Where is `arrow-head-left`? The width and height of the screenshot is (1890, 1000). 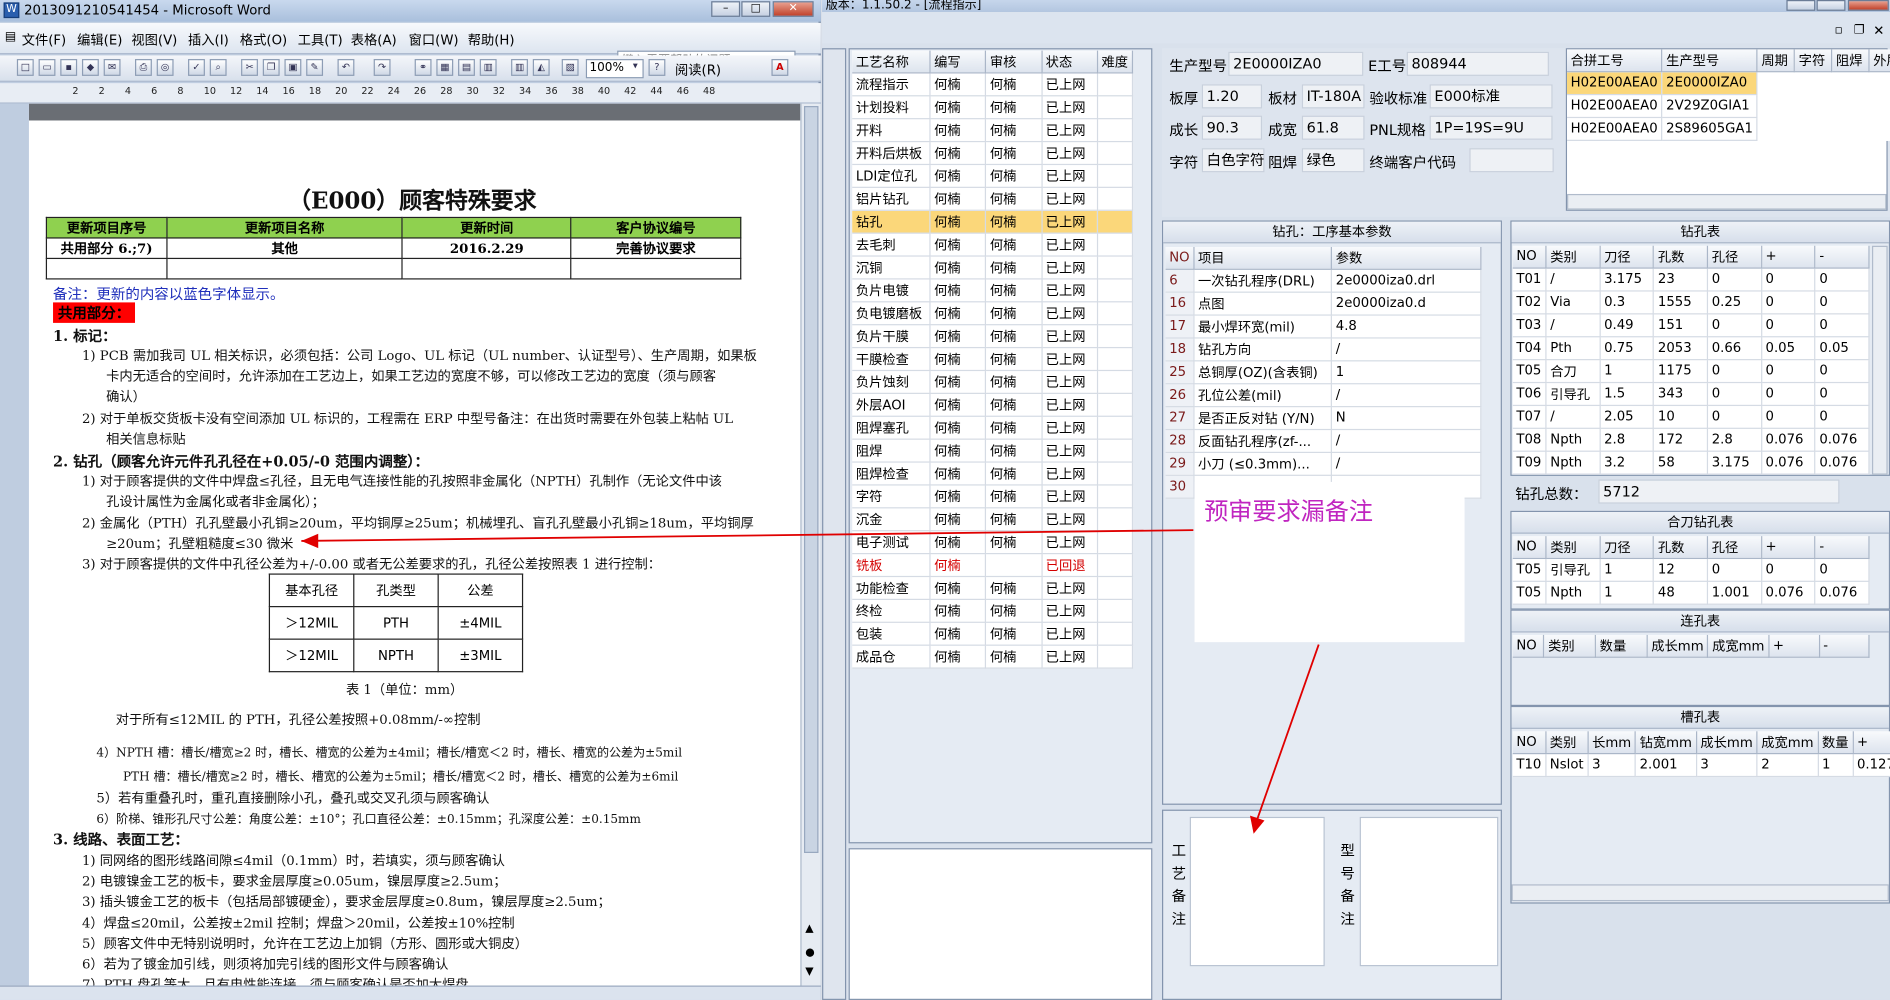
arrow-head-left is located at coordinates (310, 541).